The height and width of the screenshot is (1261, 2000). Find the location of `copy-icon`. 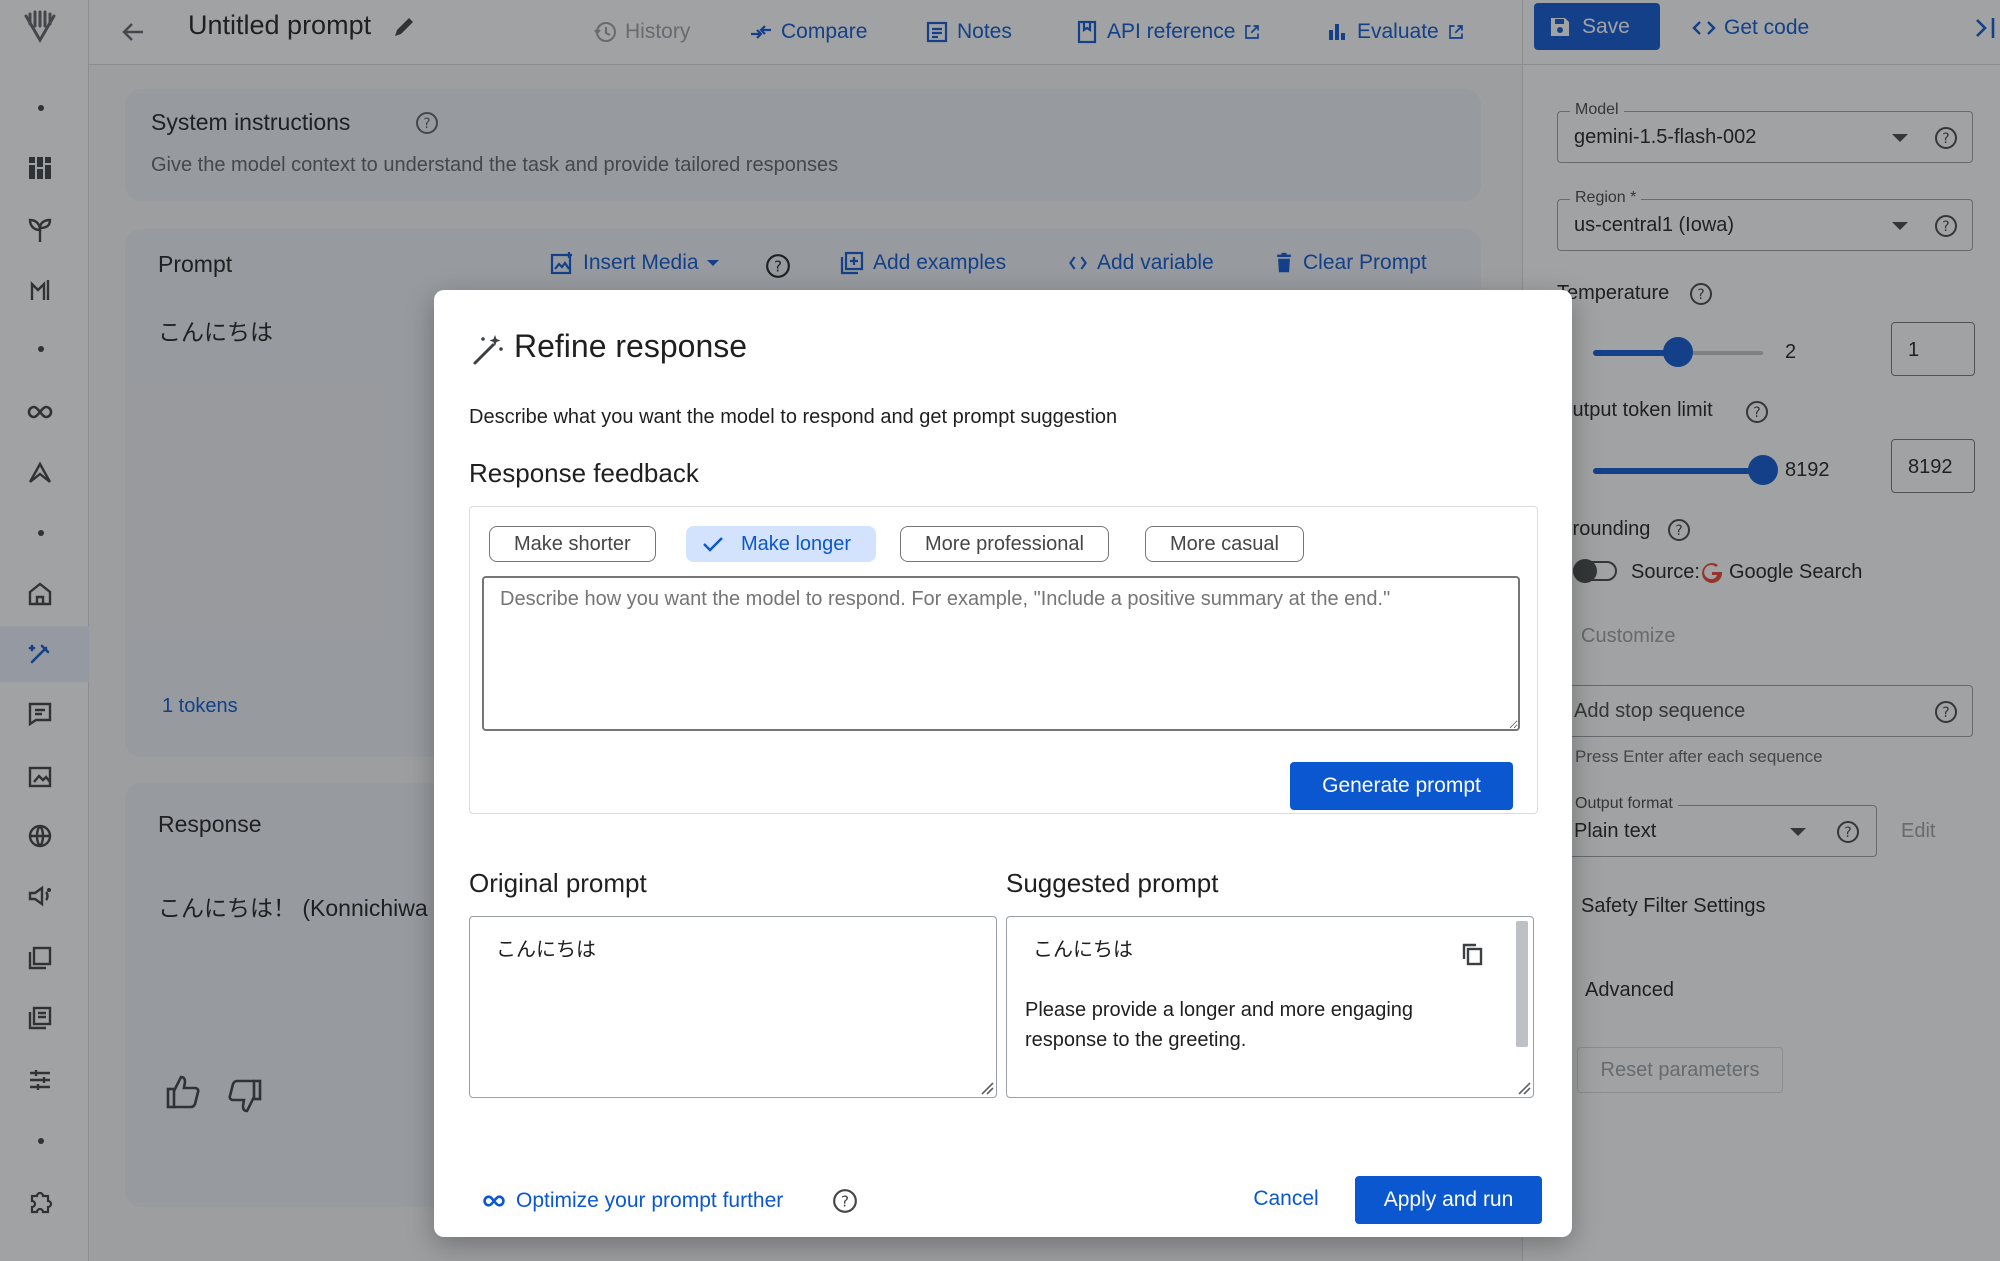

copy-icon is located at coordinates (1472, 954).